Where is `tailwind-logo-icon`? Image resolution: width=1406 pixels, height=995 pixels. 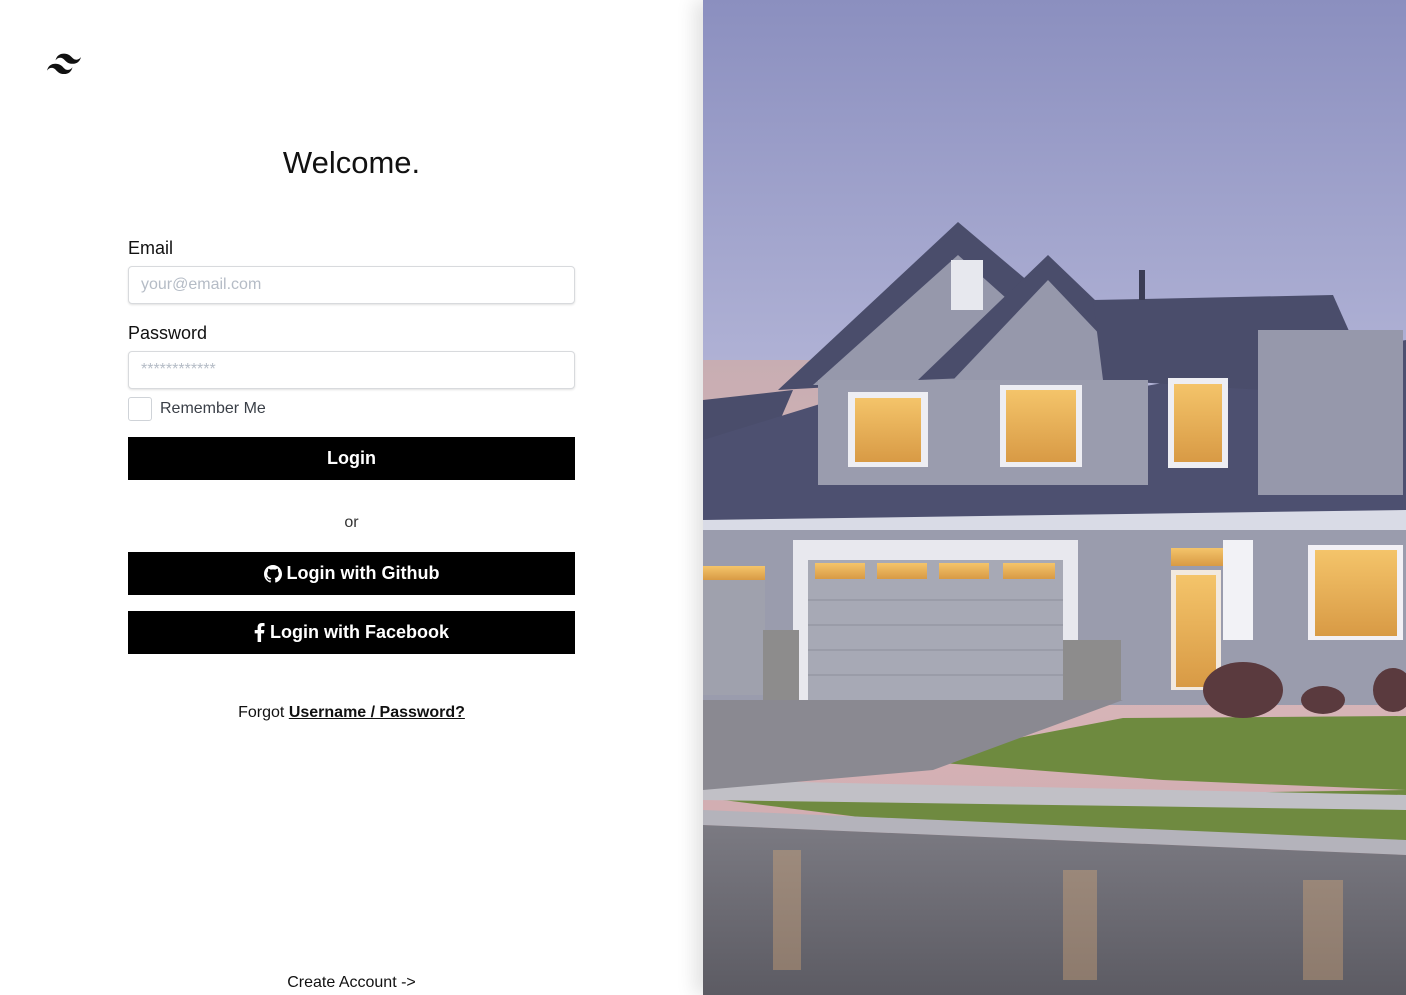 tailwind-logo-icon is located at coordinates (64, 64).